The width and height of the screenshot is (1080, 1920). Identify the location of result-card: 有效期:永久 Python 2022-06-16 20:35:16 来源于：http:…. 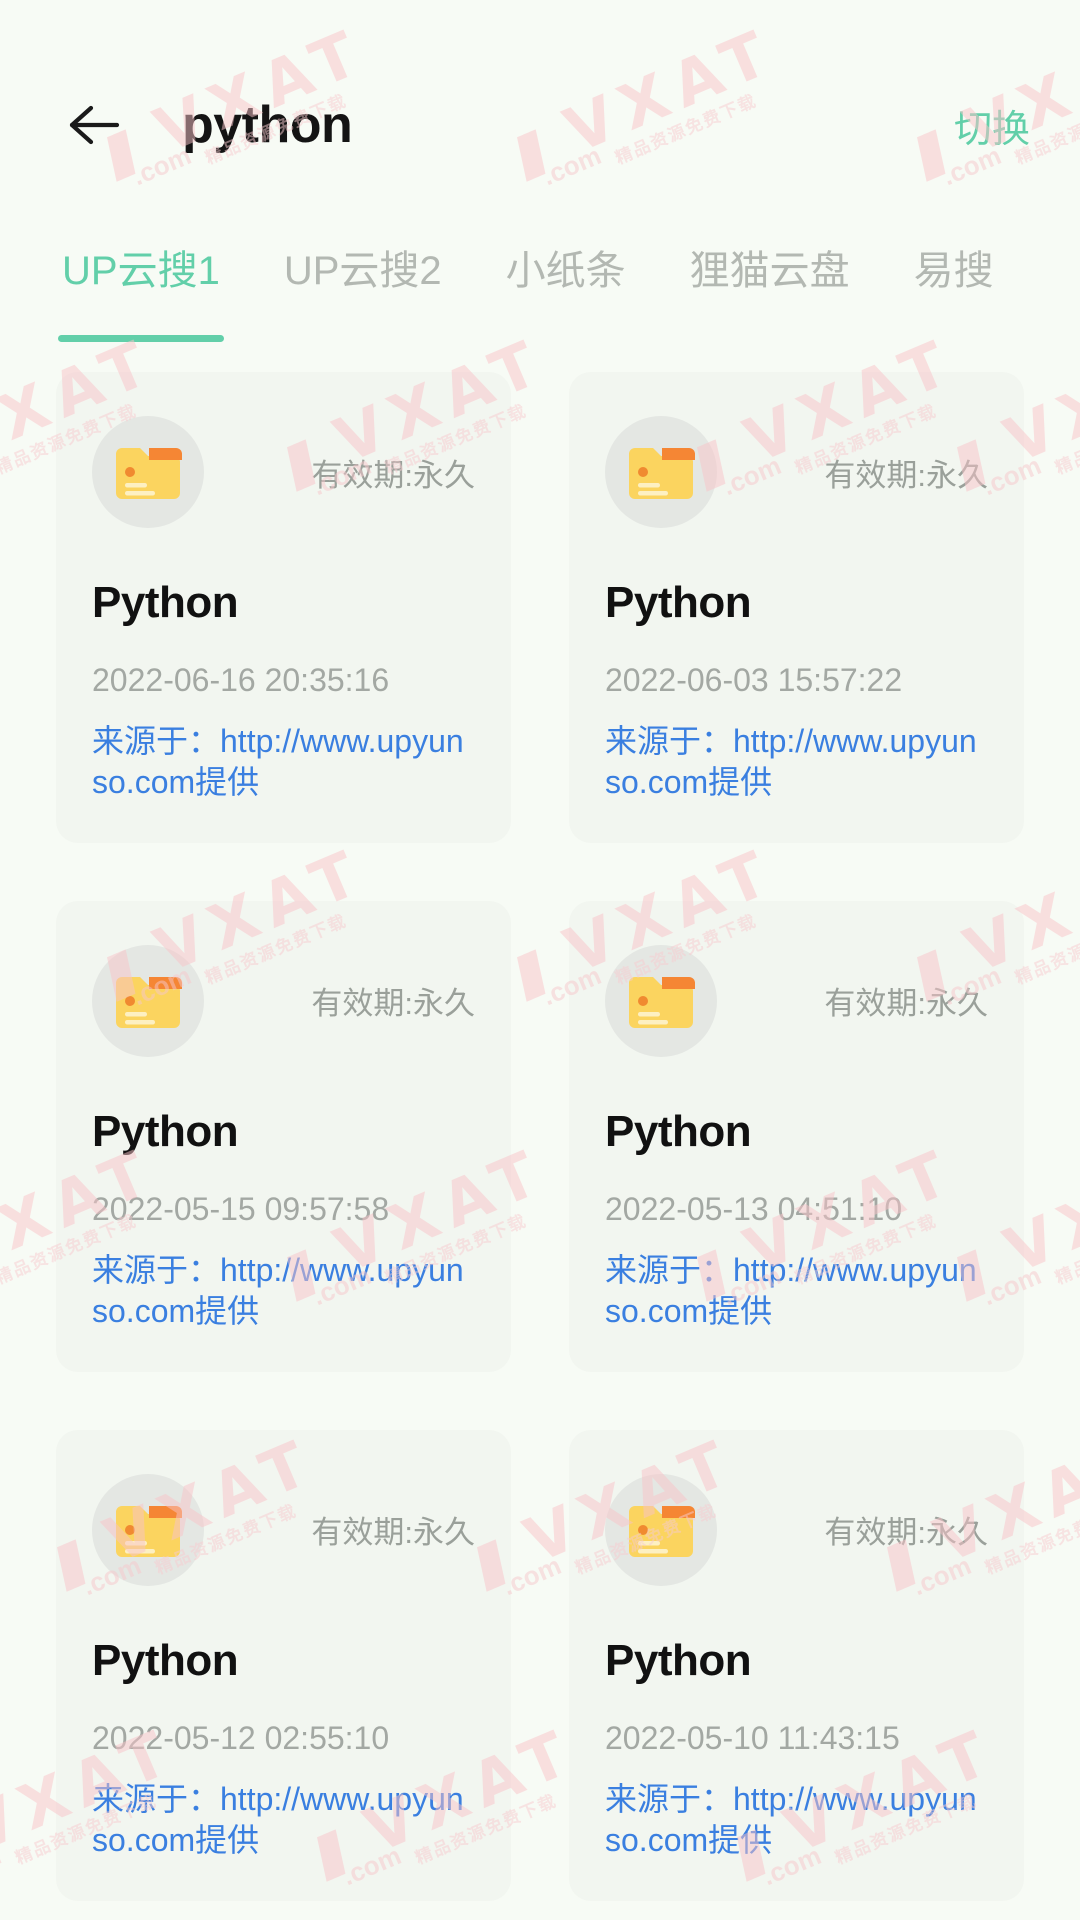
(283, 607).